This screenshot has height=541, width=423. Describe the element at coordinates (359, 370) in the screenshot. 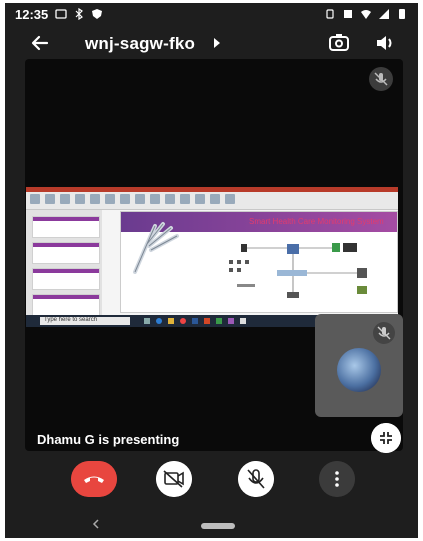

I see `avatar` at that location.